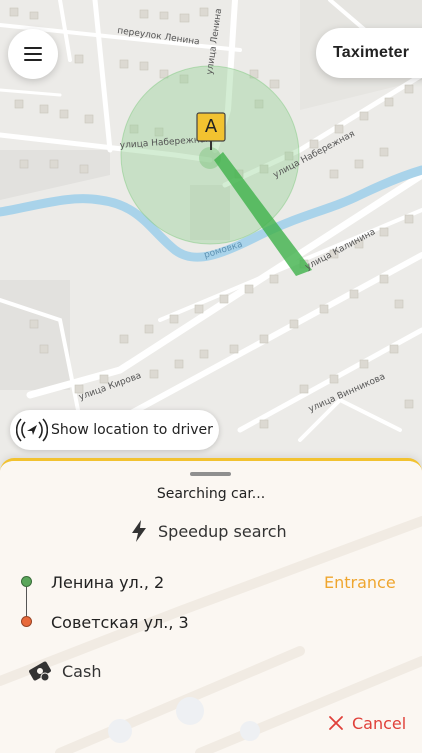  I want to click on close-icon, so click(336, 723).